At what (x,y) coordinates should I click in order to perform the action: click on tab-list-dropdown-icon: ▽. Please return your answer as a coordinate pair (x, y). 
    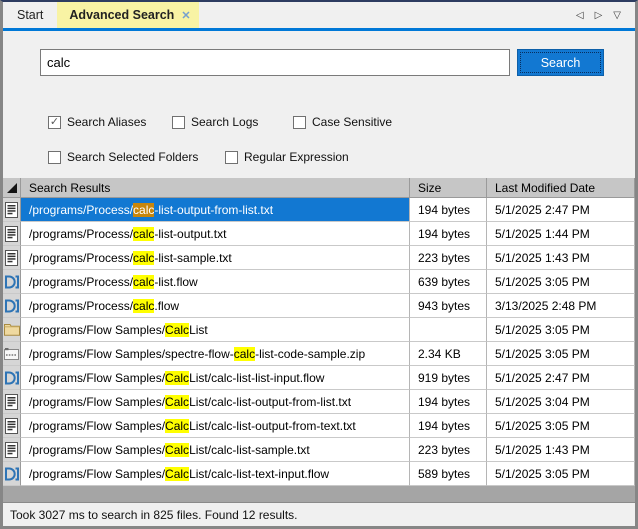
    Looking at the image, I should click on (617, 15).